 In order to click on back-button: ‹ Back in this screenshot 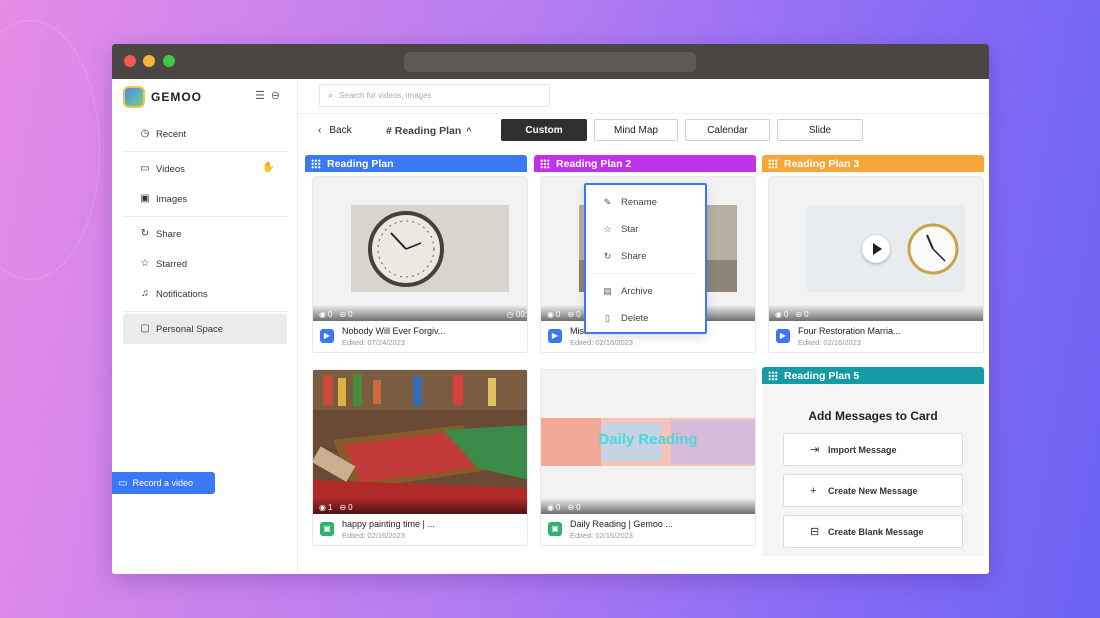, I will do `click(335, 130)`.